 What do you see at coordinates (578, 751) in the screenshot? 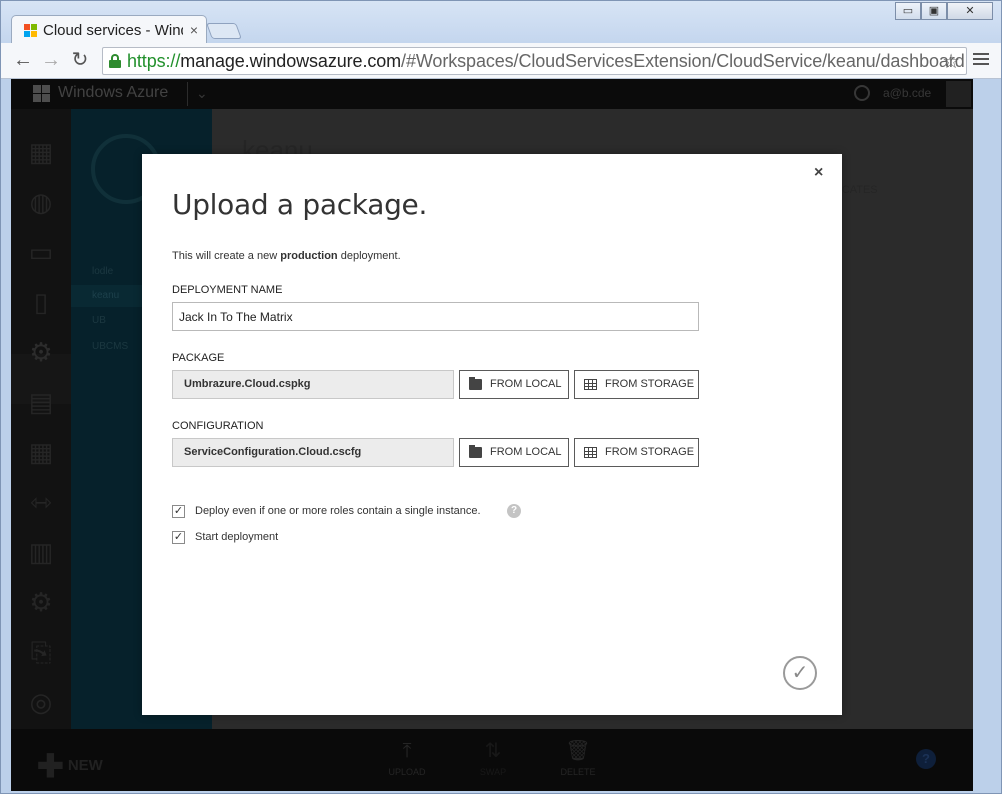
I see `trash-icon: 🗑` at bounding box center [578, 751].